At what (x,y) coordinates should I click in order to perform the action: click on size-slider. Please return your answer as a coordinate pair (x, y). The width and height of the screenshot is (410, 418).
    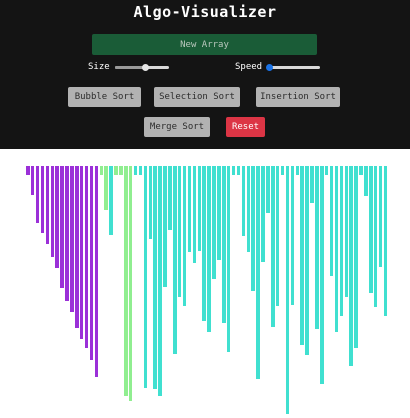
    Looking at the image, I should click on (142, 67).